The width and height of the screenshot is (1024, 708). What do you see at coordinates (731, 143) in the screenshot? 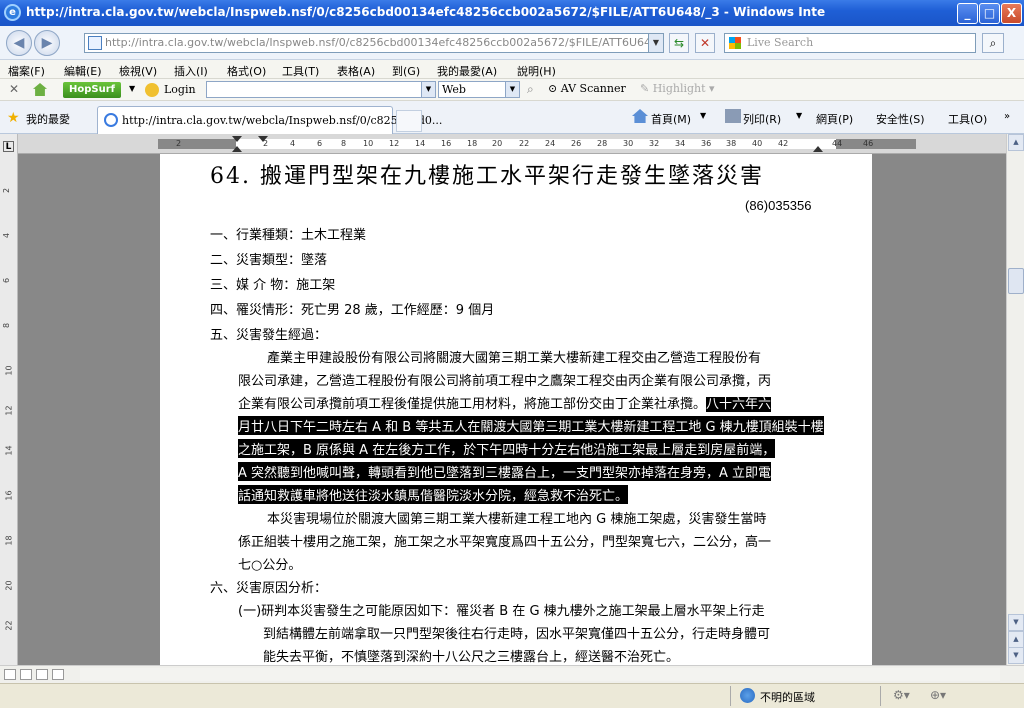
I see `ruler-number: 38` at bounding box center [731, 143].